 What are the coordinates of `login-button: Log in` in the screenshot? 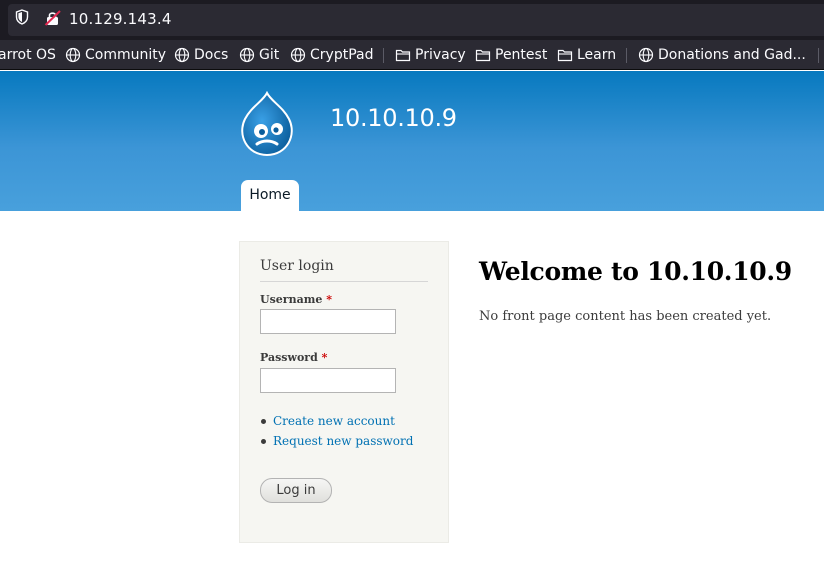 It's located at (296, 490).